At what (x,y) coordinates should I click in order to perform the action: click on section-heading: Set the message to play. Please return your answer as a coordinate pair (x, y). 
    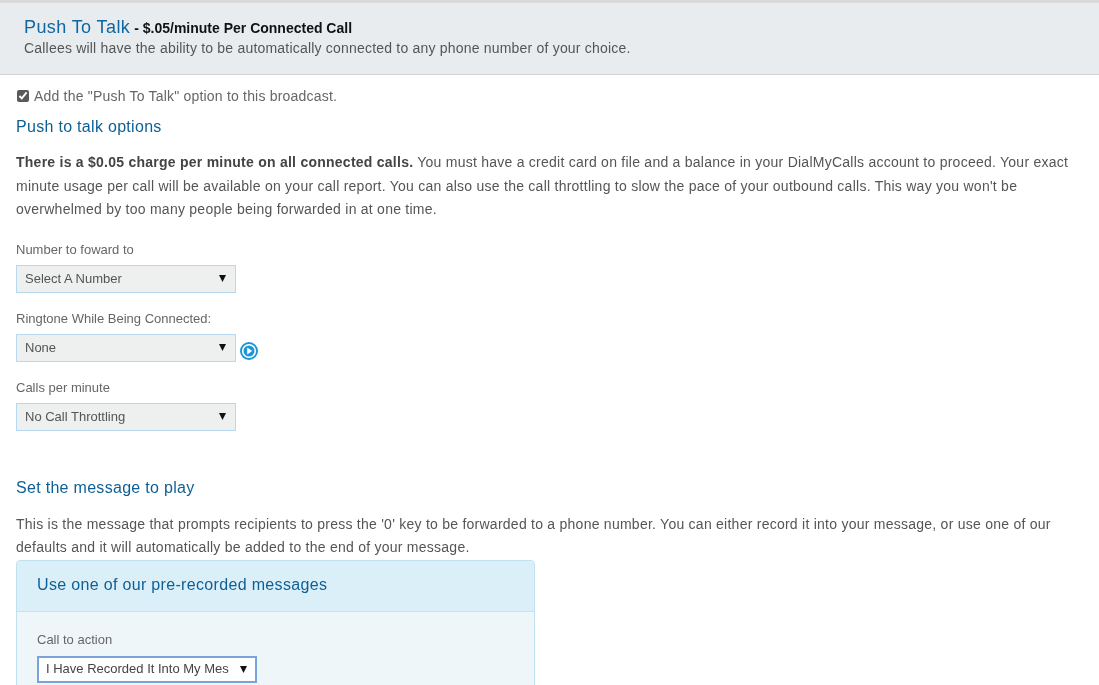
    Looking at the image, I should click on (106, 487).